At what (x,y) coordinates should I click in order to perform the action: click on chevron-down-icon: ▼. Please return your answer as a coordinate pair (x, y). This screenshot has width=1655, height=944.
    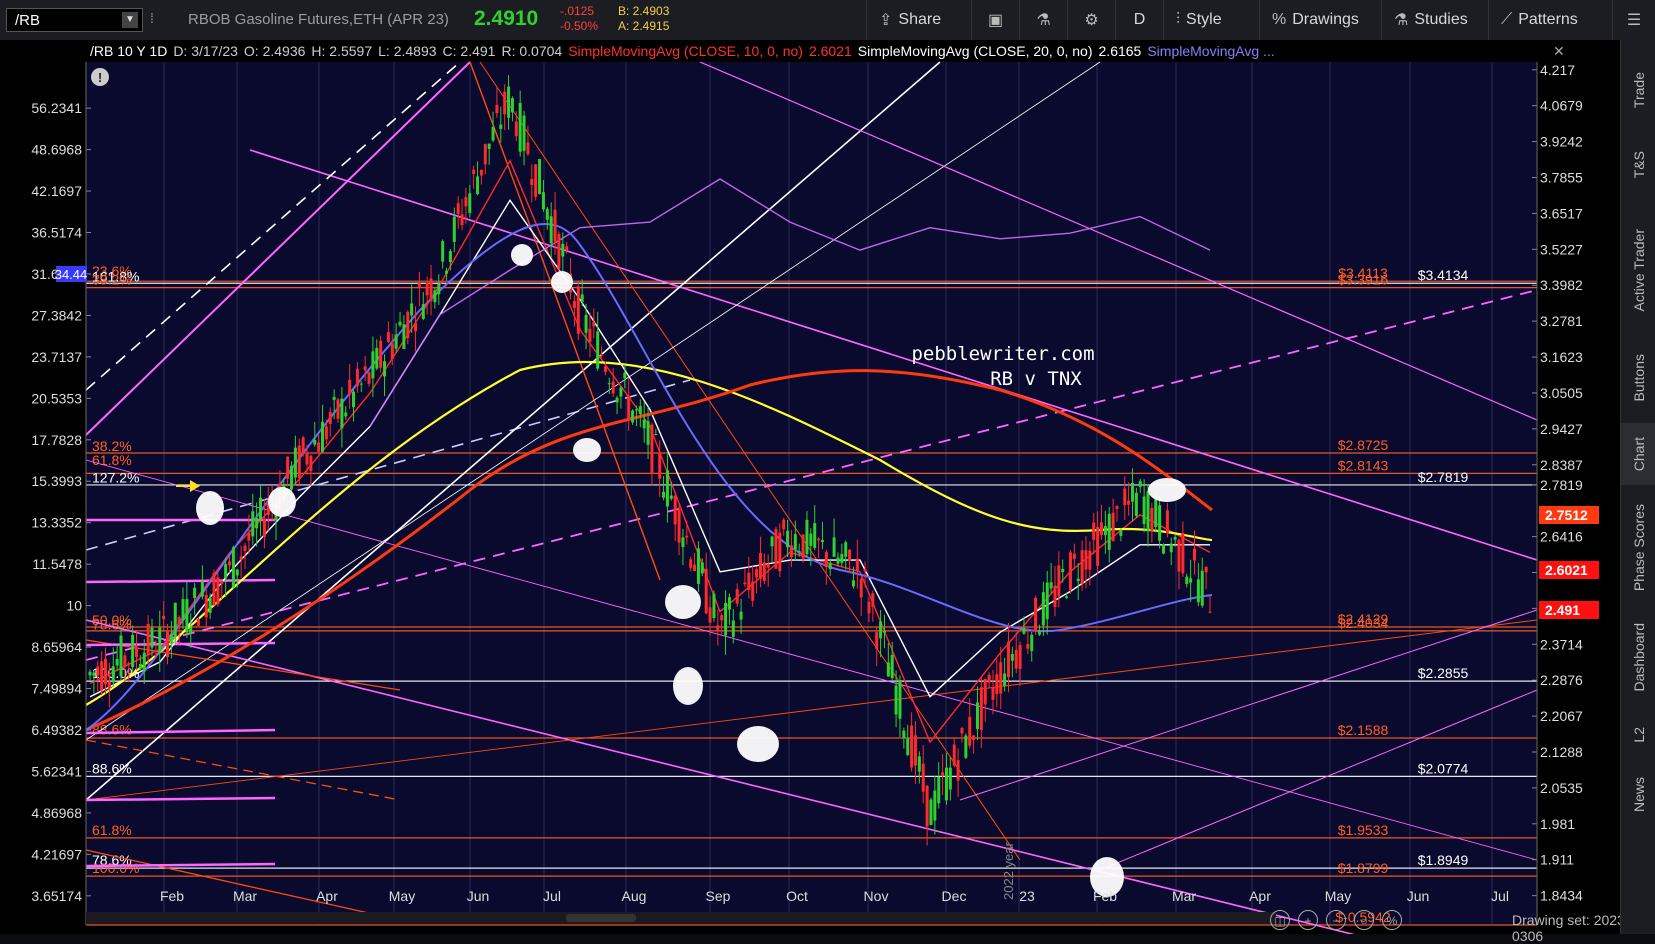
    Looking at the image, I should click on (130, 20).